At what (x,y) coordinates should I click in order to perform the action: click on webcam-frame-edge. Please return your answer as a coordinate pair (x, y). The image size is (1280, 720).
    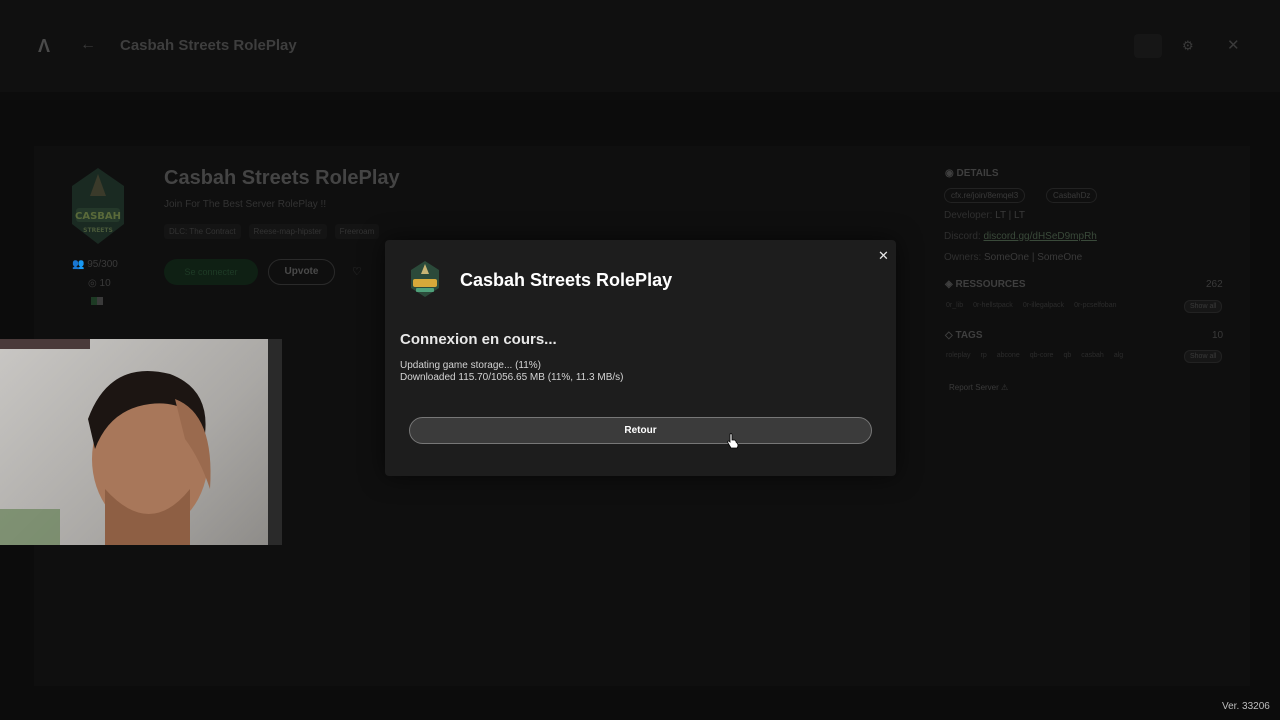
    Looking at the image, I should click on (275, 442).